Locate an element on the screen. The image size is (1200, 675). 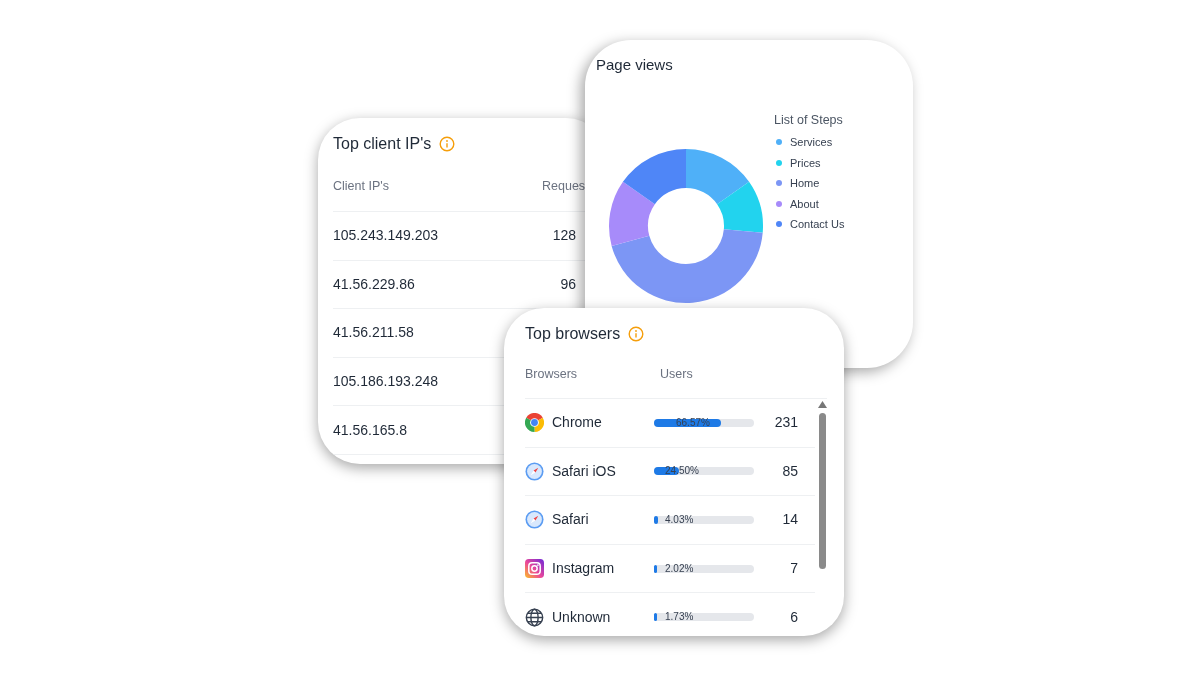
user-count: 231 is located at coordinates (785, 423).